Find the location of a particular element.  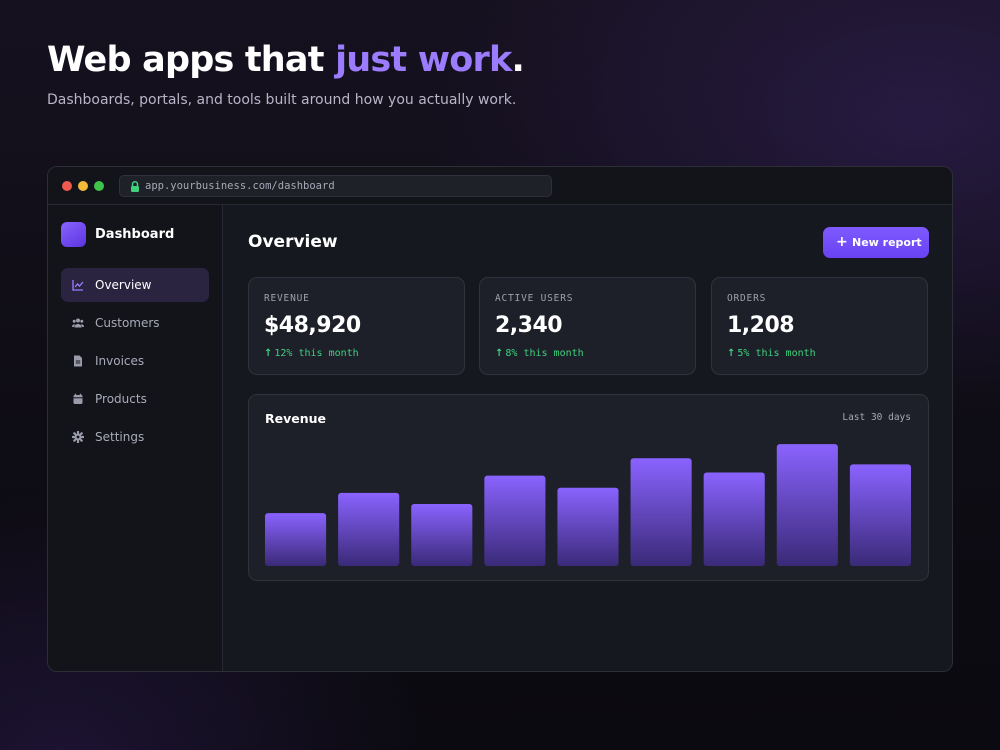

url-text: app.yourbusiness.com/dashboard is located at coordinates (240, 186).